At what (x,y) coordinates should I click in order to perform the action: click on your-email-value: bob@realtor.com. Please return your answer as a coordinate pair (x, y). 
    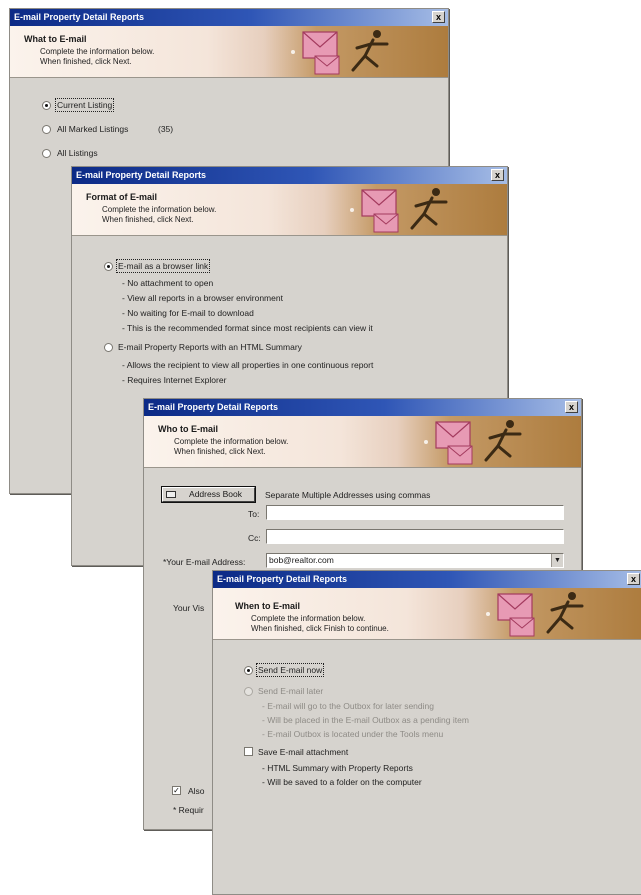
    Looking at the image, I should click on (301, 560).